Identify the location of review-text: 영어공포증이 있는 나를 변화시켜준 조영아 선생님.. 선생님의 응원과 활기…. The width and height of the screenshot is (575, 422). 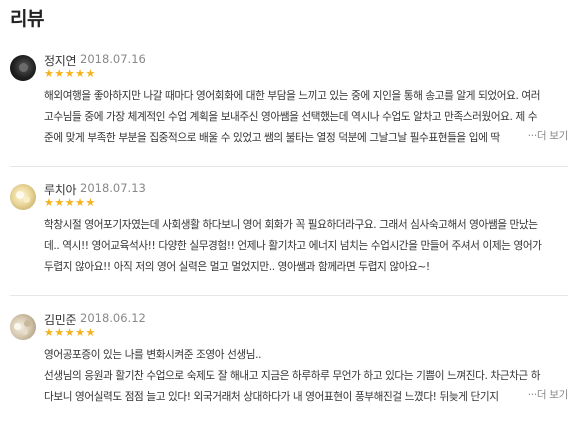
(306, 376).